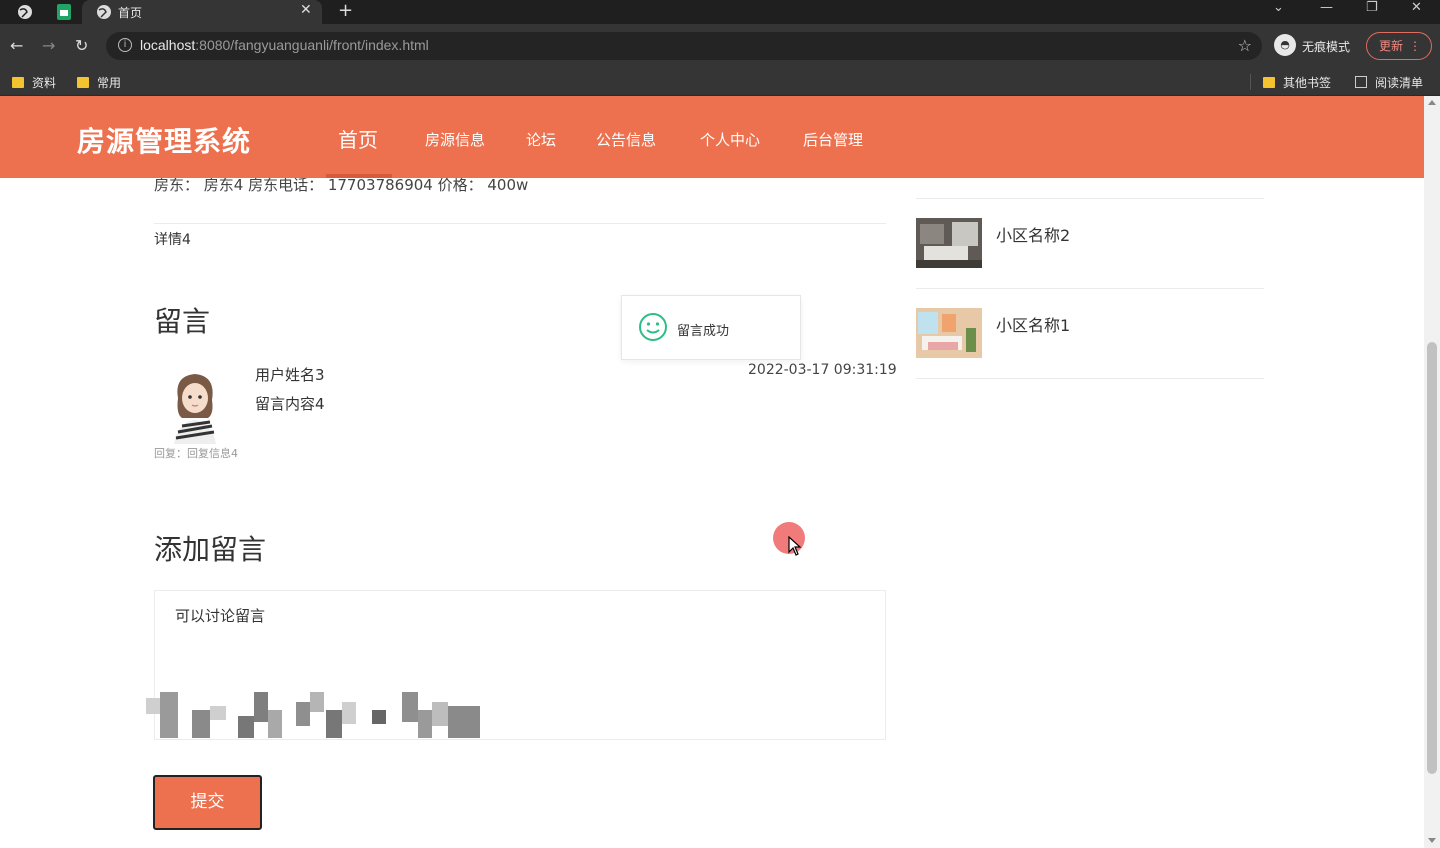 This screenshot has width=1440, height=848. I want to click on bookmark-separator, so click(1250, 82).